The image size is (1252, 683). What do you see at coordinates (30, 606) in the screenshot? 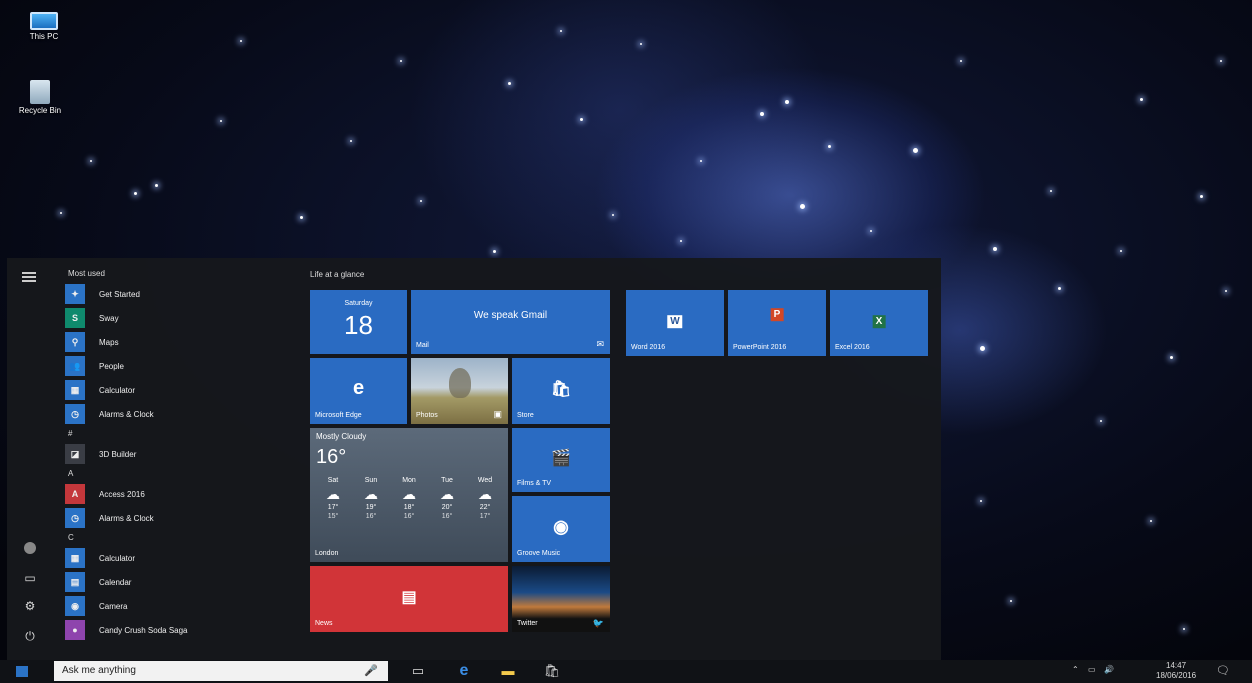
I see `settings-icon: ⚙` at bounding box center [30, 606].